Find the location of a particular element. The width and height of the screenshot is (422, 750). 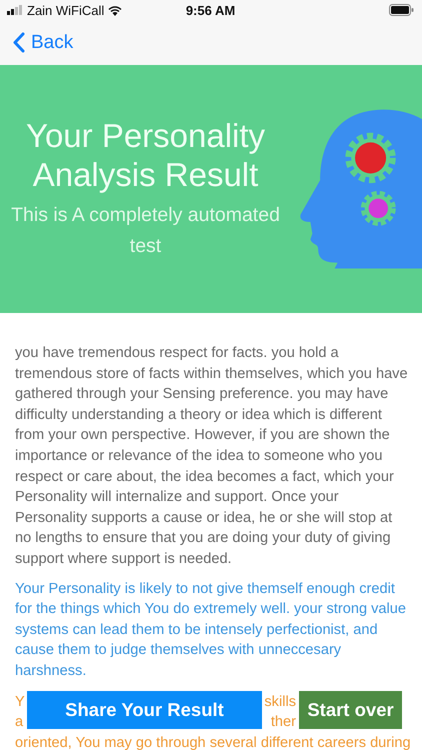

wifi-icon is located at coordinates (115, 10).